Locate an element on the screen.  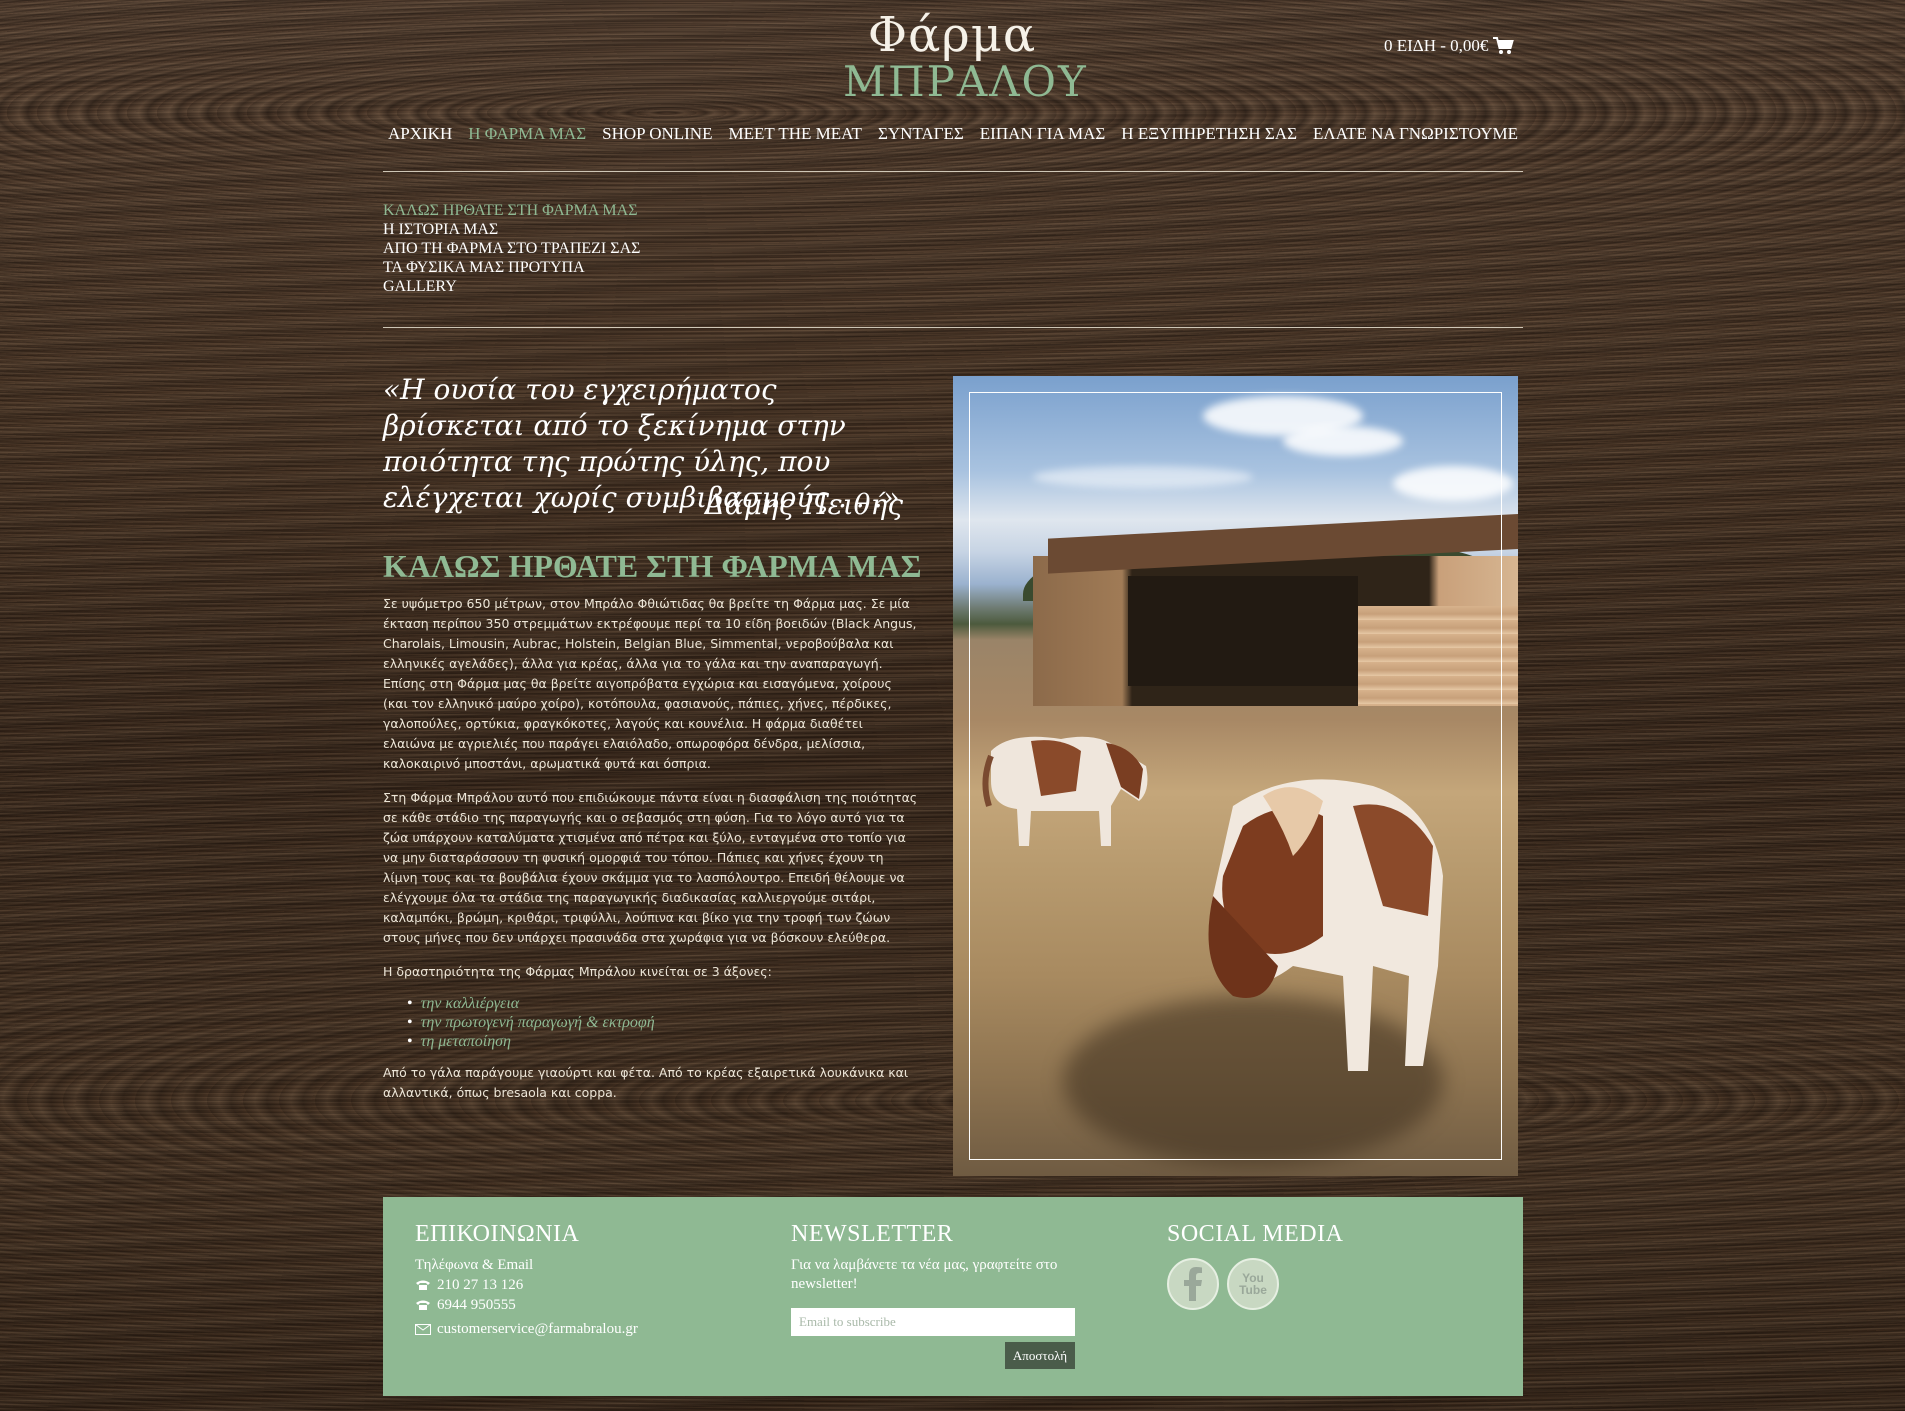
logo-line-2: ΜΠΡΑΛΟΥ is located at coordinates (965, 81).